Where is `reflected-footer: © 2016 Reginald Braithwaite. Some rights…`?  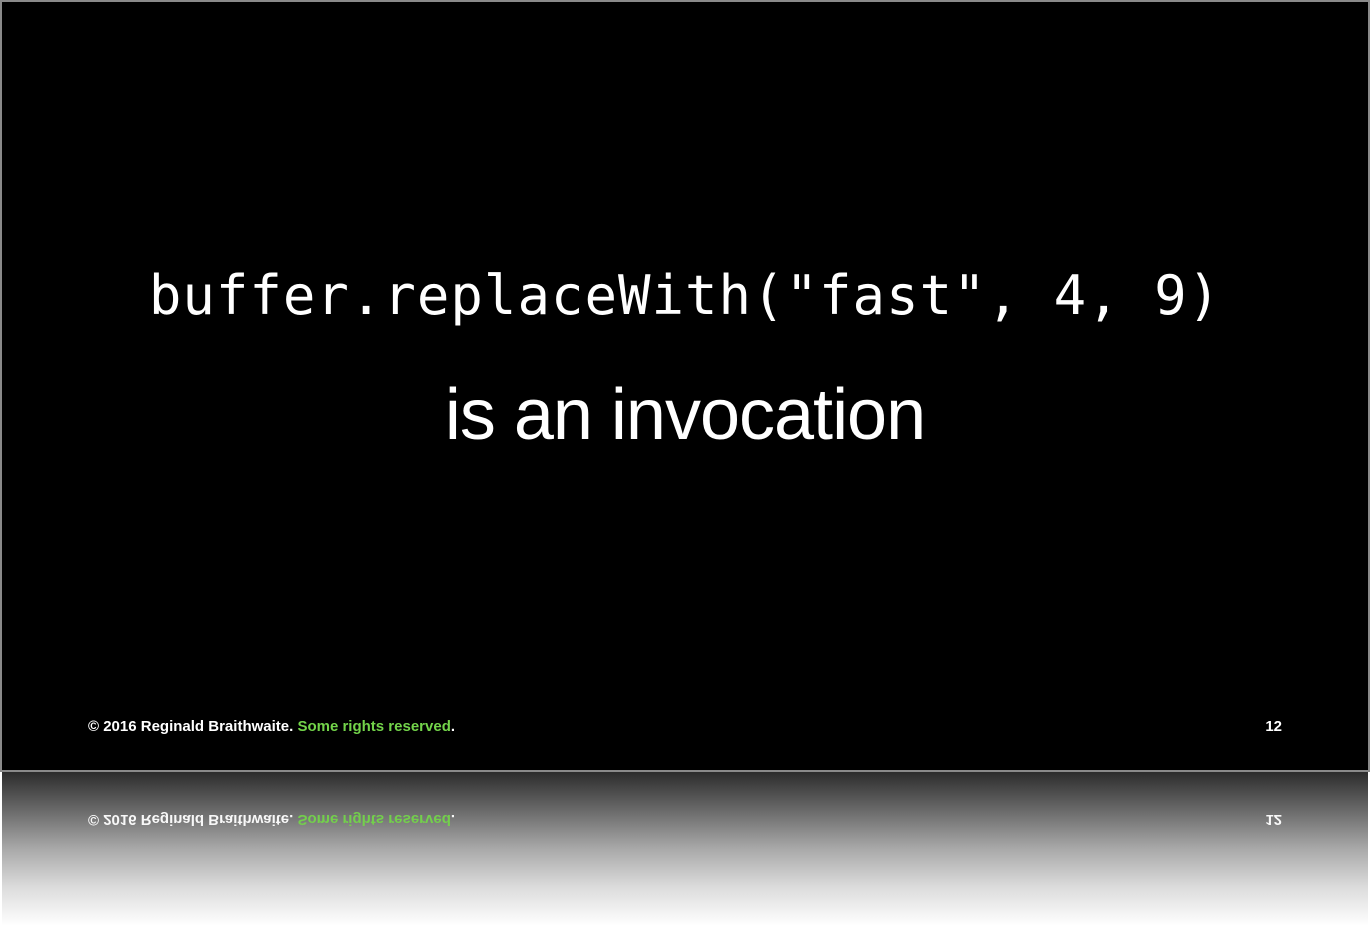
reflected-footer: © 2016 Reginald Braithwaite. Some rights… is located at coordinates (685, 818).